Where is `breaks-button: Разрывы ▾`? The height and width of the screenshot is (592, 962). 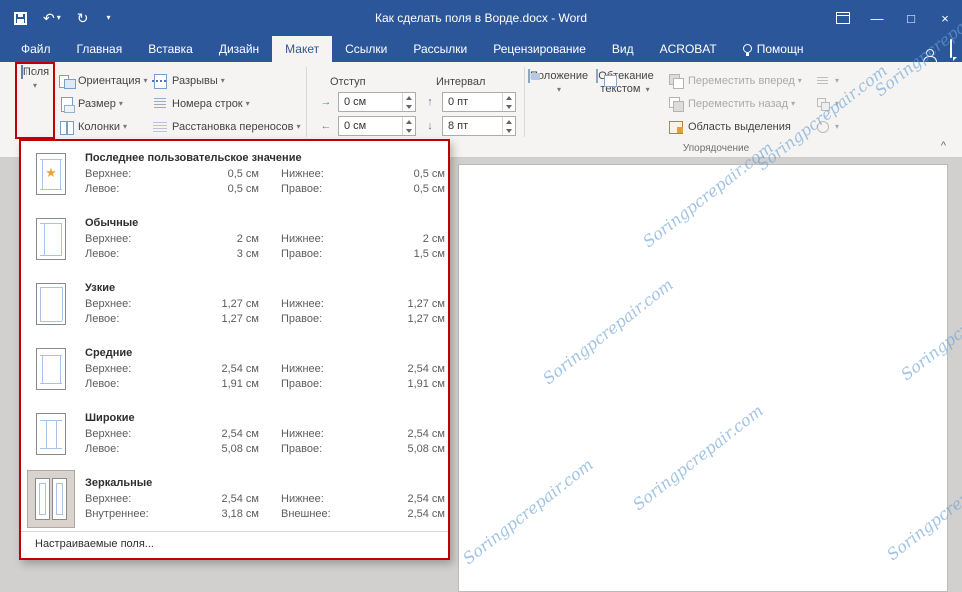
breaks-button: Разрывы ▾ is located at coordinates (188, 80).